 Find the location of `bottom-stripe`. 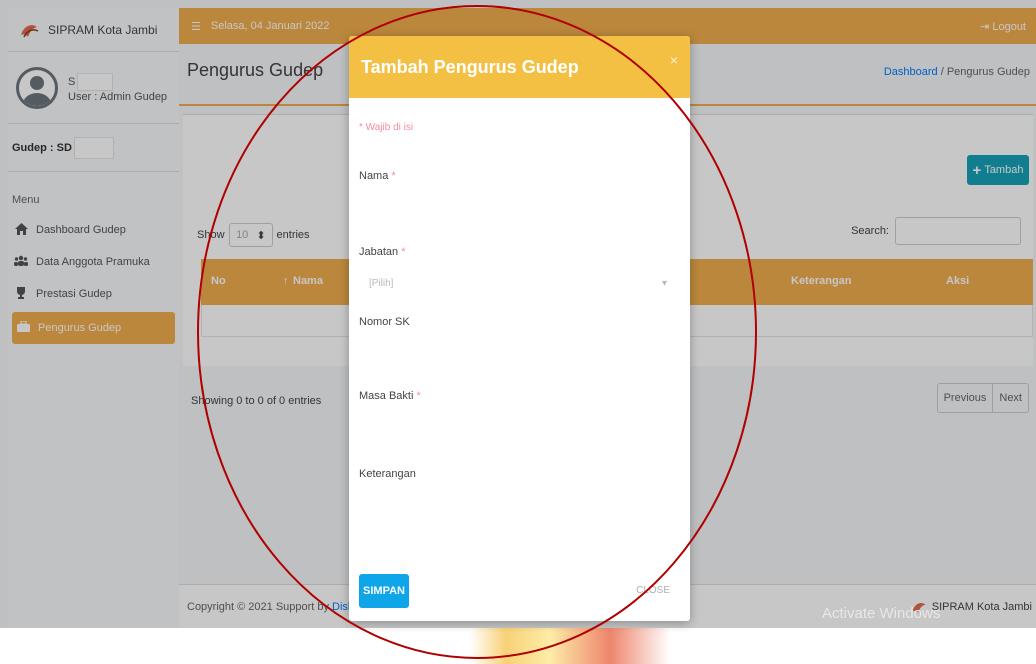

bottom-stripe is located at coordinates (518, 646).